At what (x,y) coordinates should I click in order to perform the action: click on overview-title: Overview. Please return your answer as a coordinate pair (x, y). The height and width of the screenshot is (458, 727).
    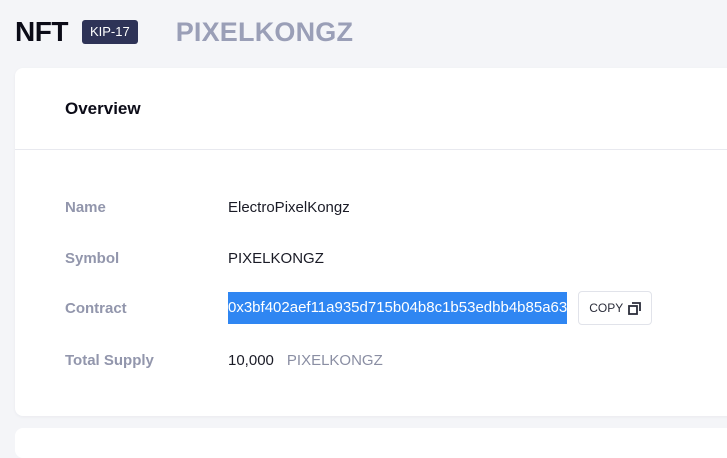
    Looking at the image, I should click on (103, 108).